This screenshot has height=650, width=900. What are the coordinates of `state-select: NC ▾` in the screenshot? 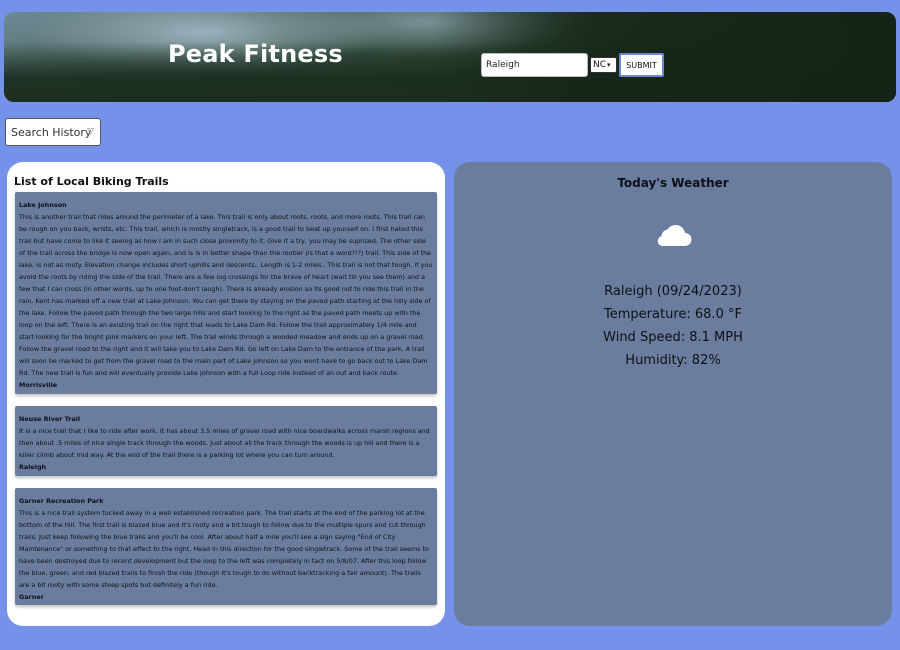 It's located at (603, 65).